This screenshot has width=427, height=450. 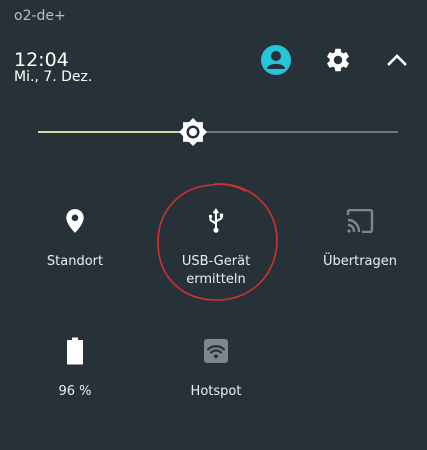 What do you see at coordinates (360, 221) in the screenshot?
I see `cast-icon` at bounding box center [360, 221].